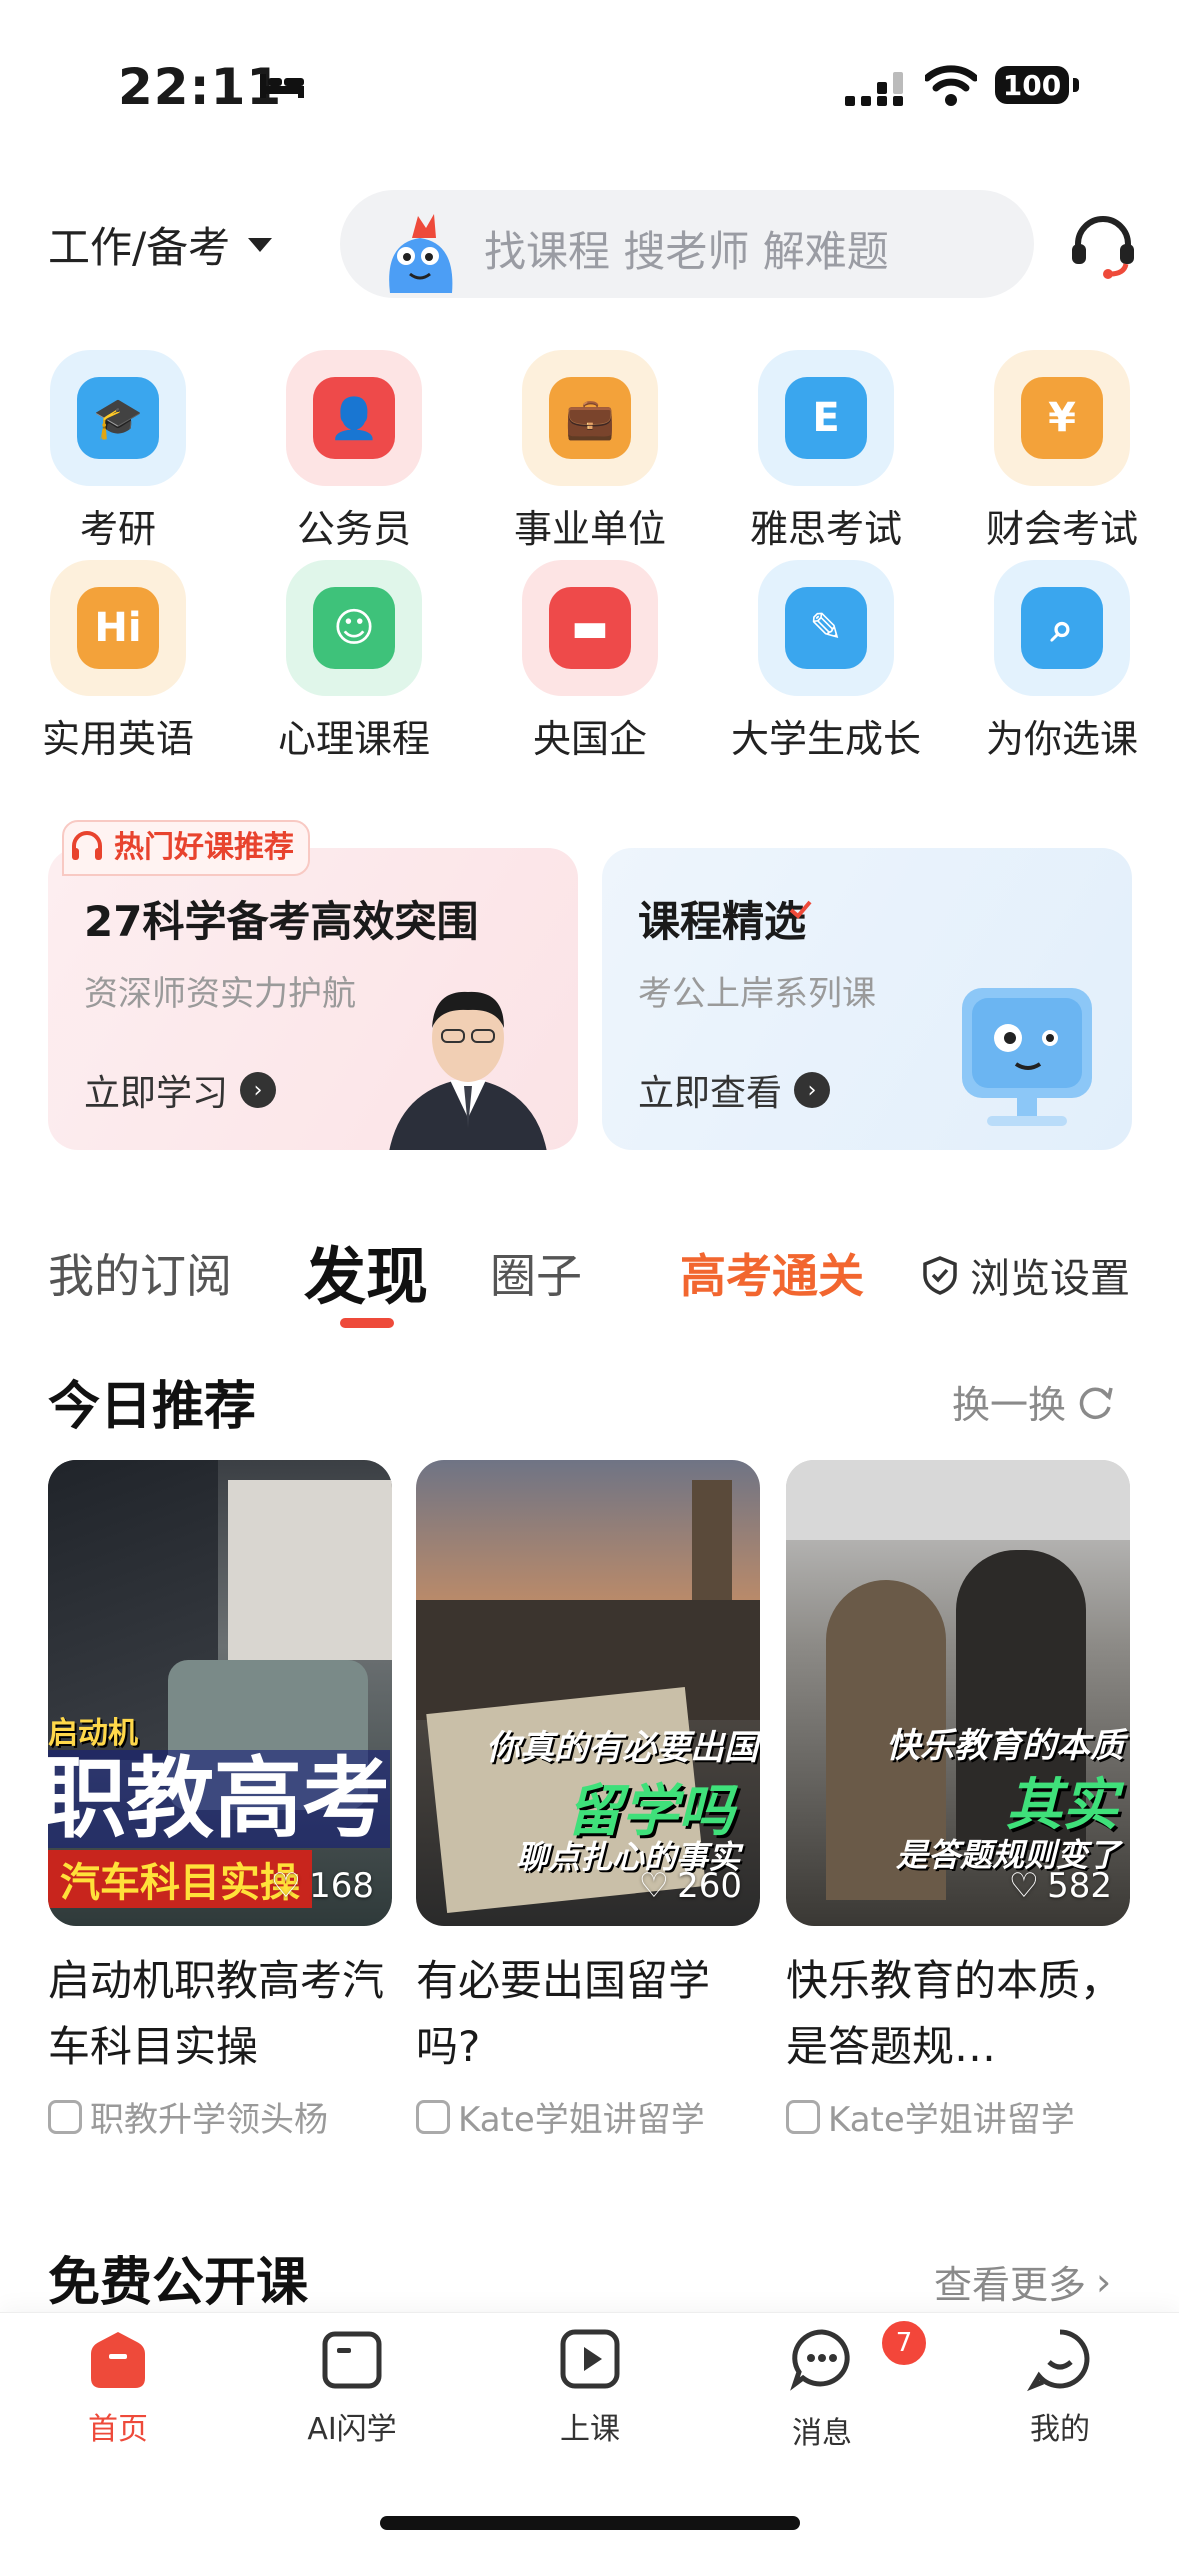 This screenshot has width=1179, height=2557. Describe the element at coordinates (118, 2360) in the screenshot. I see `home-icon` at that location.